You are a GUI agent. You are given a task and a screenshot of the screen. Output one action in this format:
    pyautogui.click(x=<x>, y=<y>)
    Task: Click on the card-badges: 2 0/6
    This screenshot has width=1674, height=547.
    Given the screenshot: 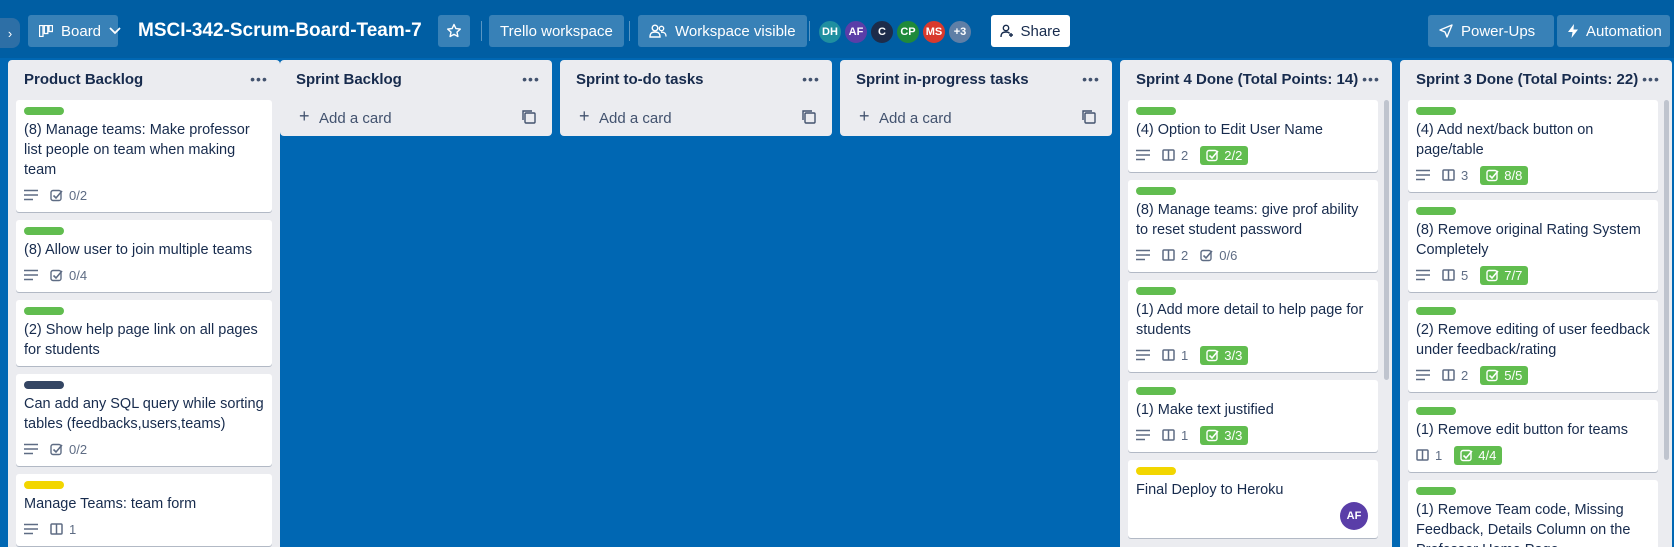 What is the action you would take?
    pyautogui.click(x=1253, y=255)
    